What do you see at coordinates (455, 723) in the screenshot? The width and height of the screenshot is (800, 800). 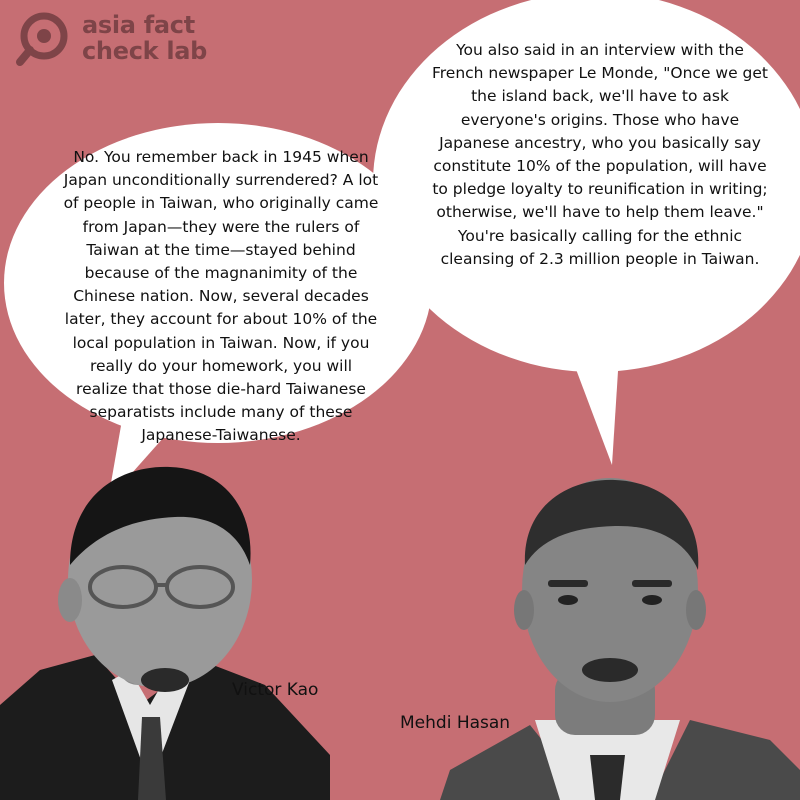 I see `speaker-name-right: Mehdi Hasan` at bounding box center [455, 723].